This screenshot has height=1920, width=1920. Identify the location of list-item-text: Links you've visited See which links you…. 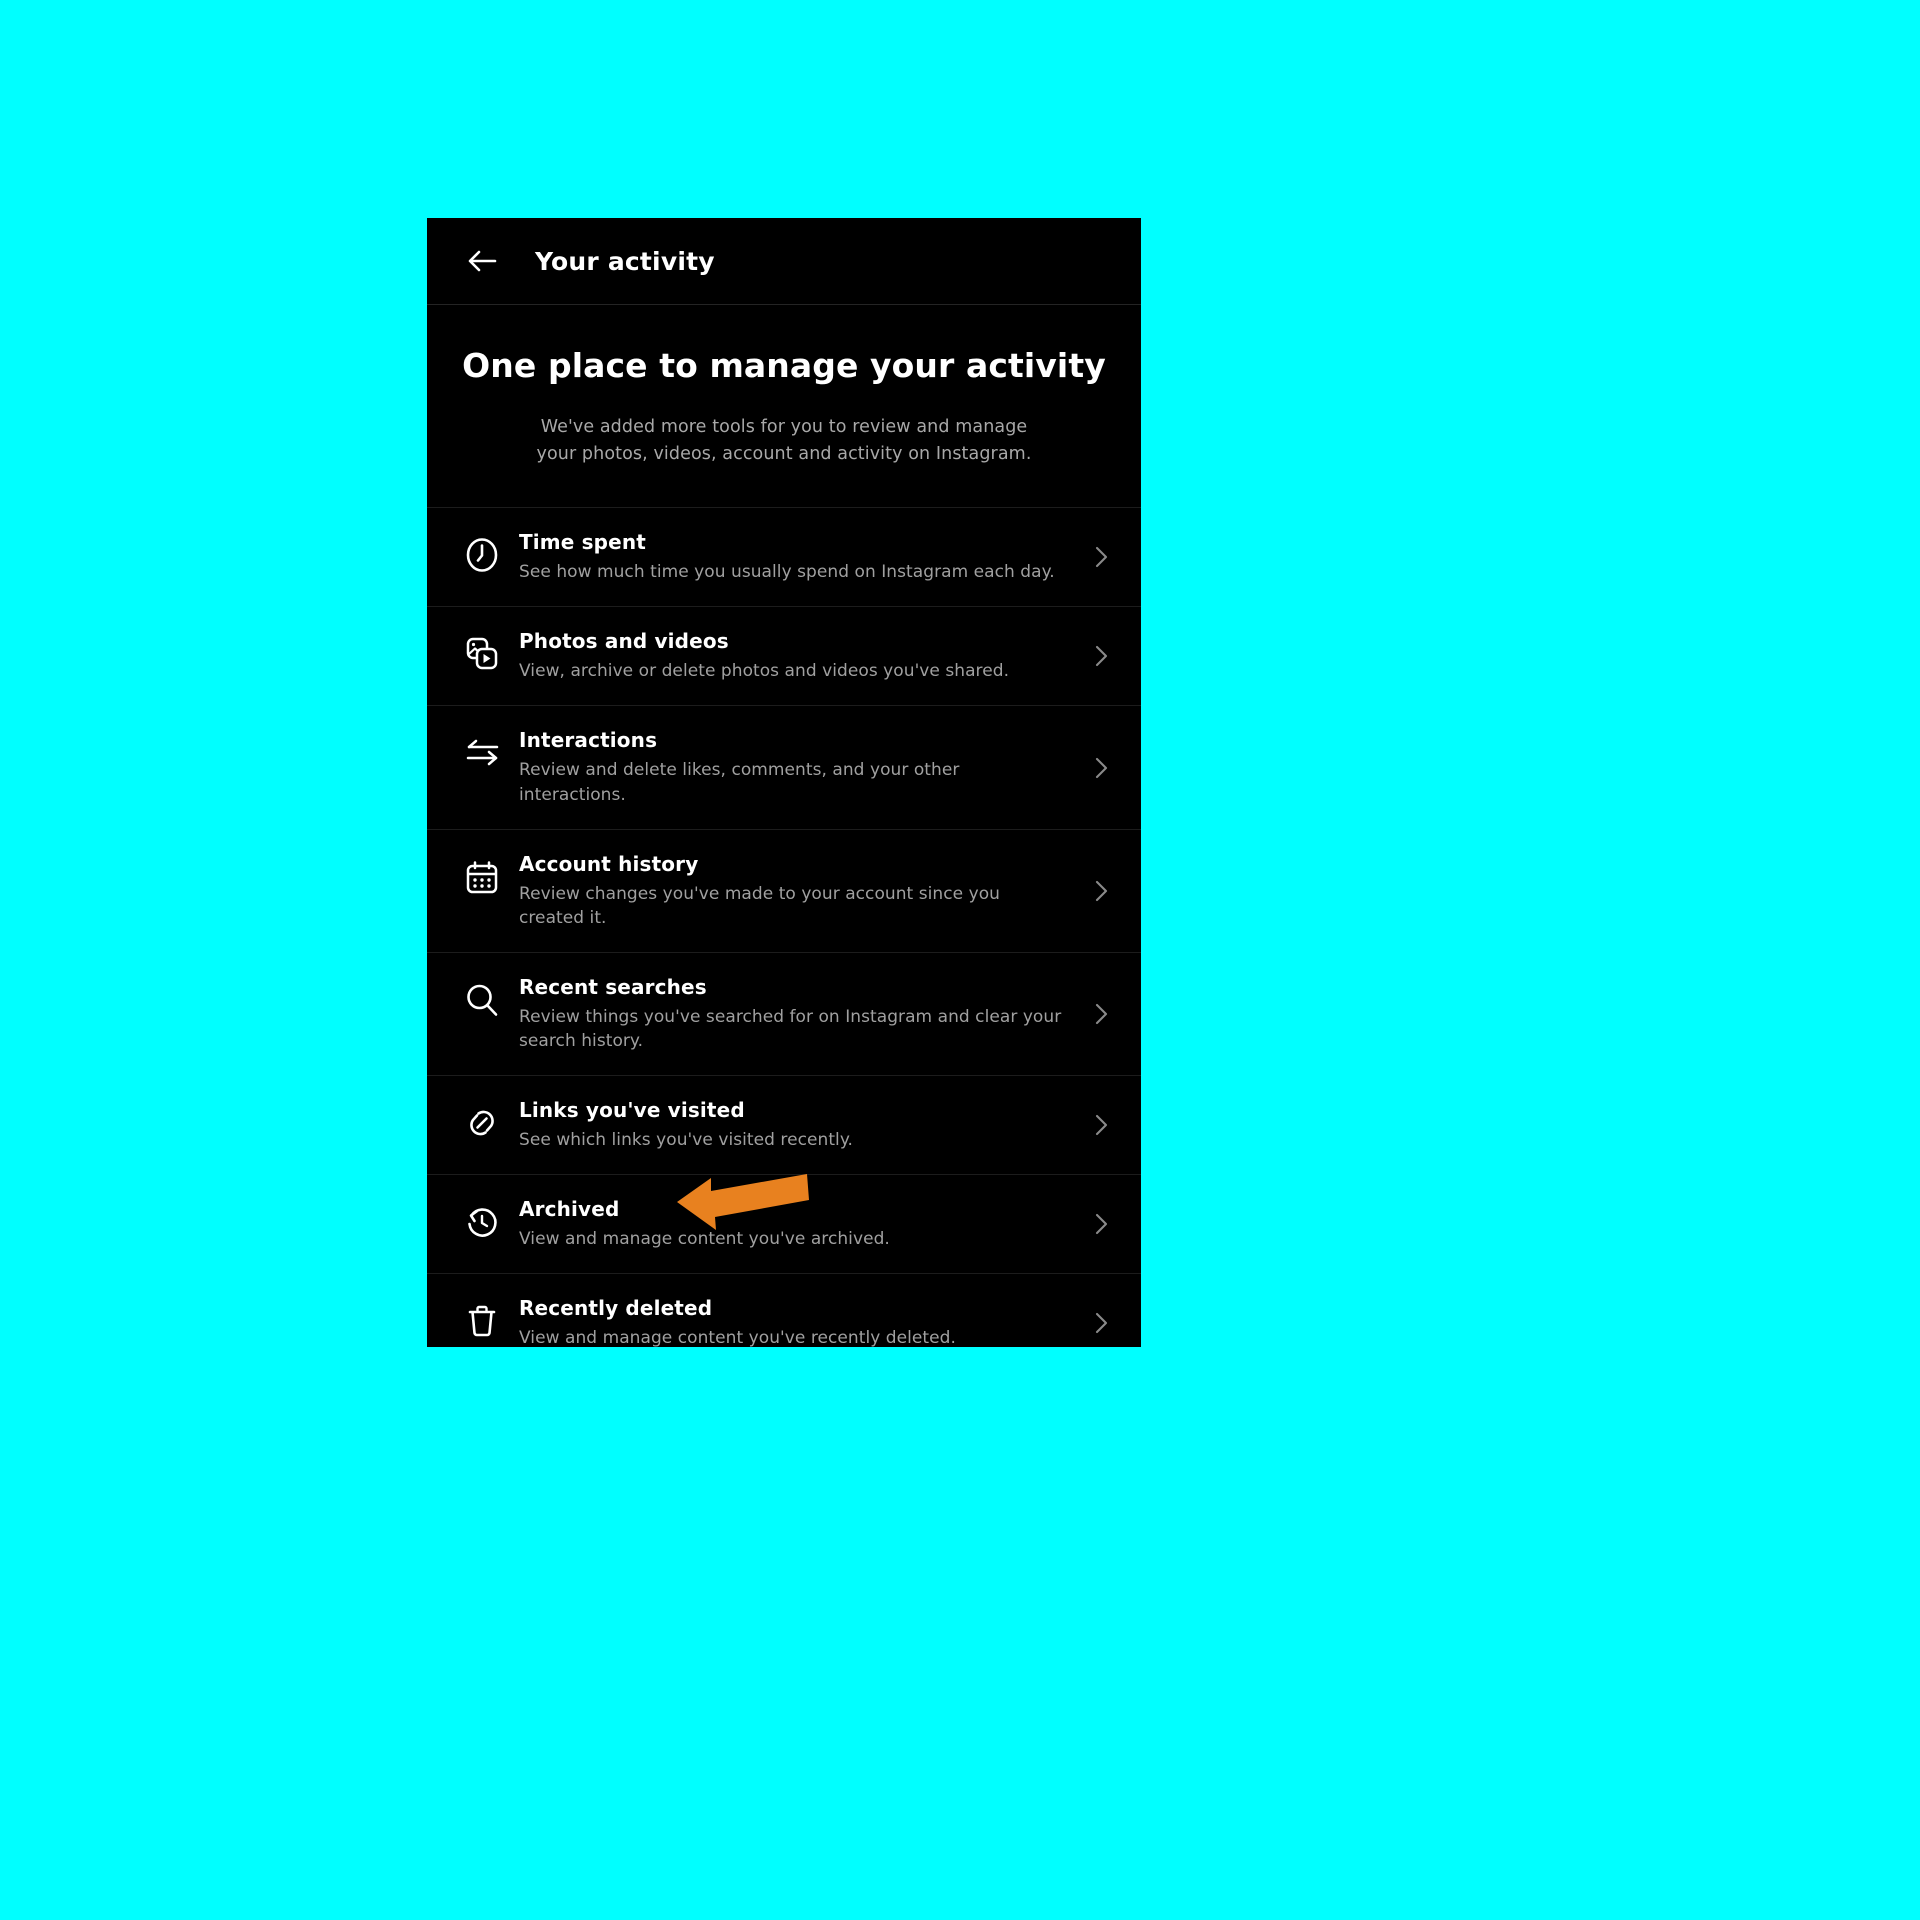
(802, 1125).